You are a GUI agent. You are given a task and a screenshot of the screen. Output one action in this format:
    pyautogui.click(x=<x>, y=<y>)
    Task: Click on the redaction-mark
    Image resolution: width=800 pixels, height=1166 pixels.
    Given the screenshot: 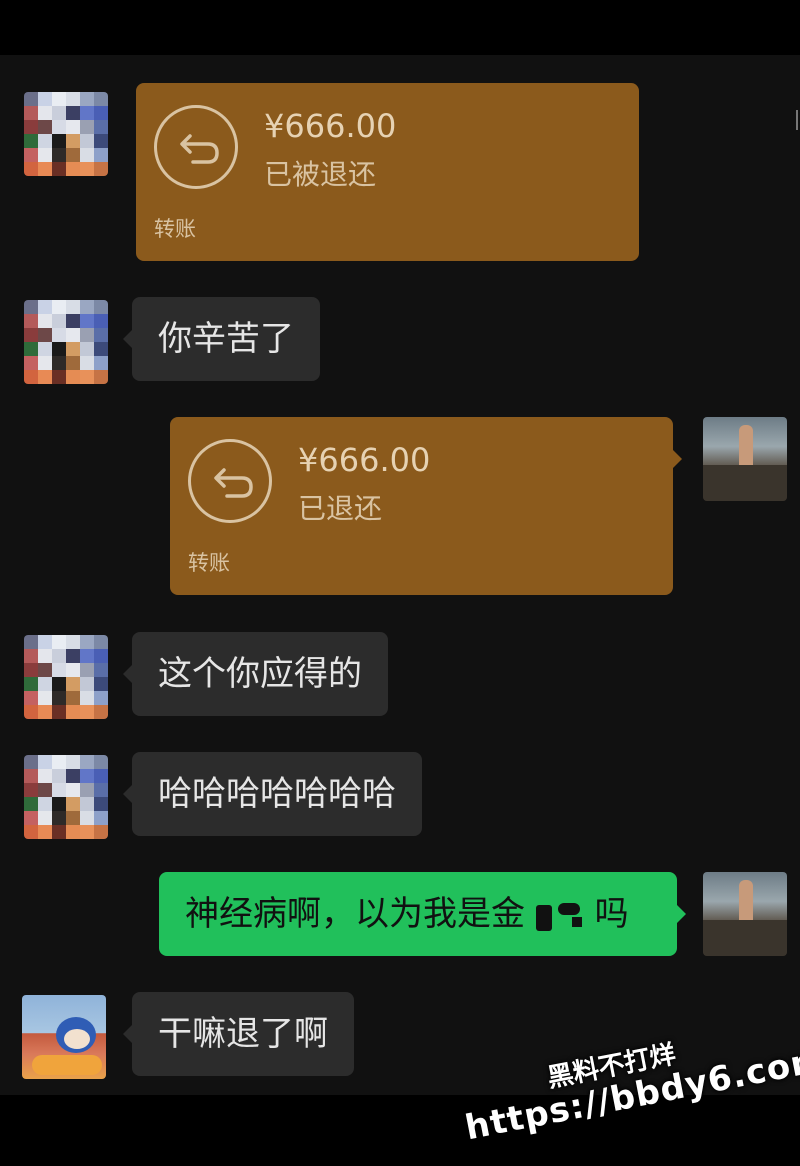 What is the action you would take?
    pyautogui.click(x=559, y=916)
    